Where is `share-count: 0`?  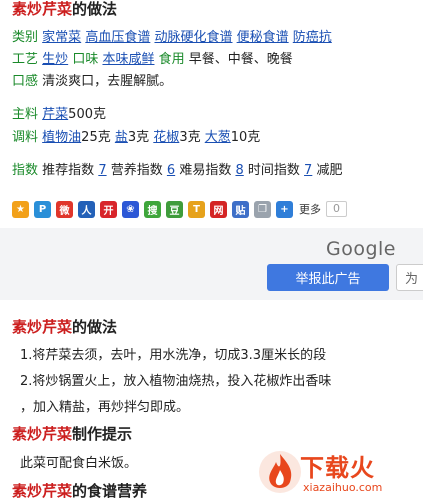 share-count: 0 is located at coordinates (336, 209).